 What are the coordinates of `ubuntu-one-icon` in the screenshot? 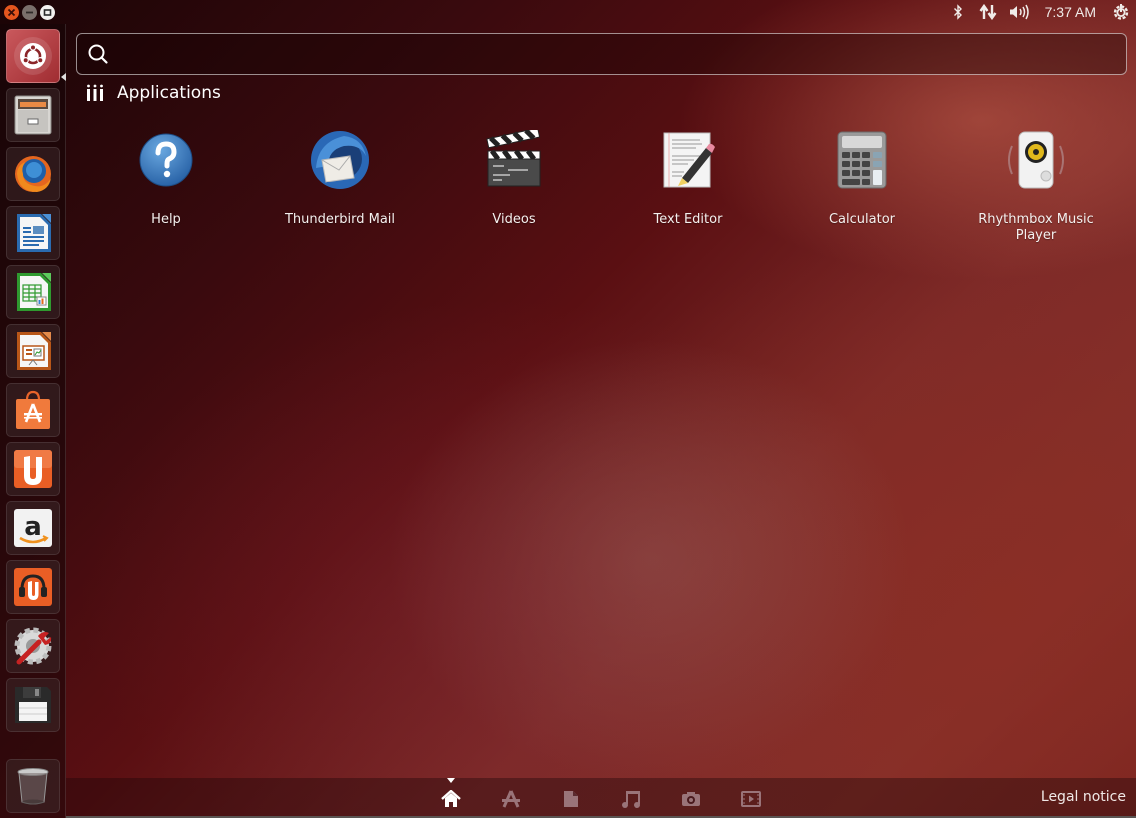 It's located at (33, 469).